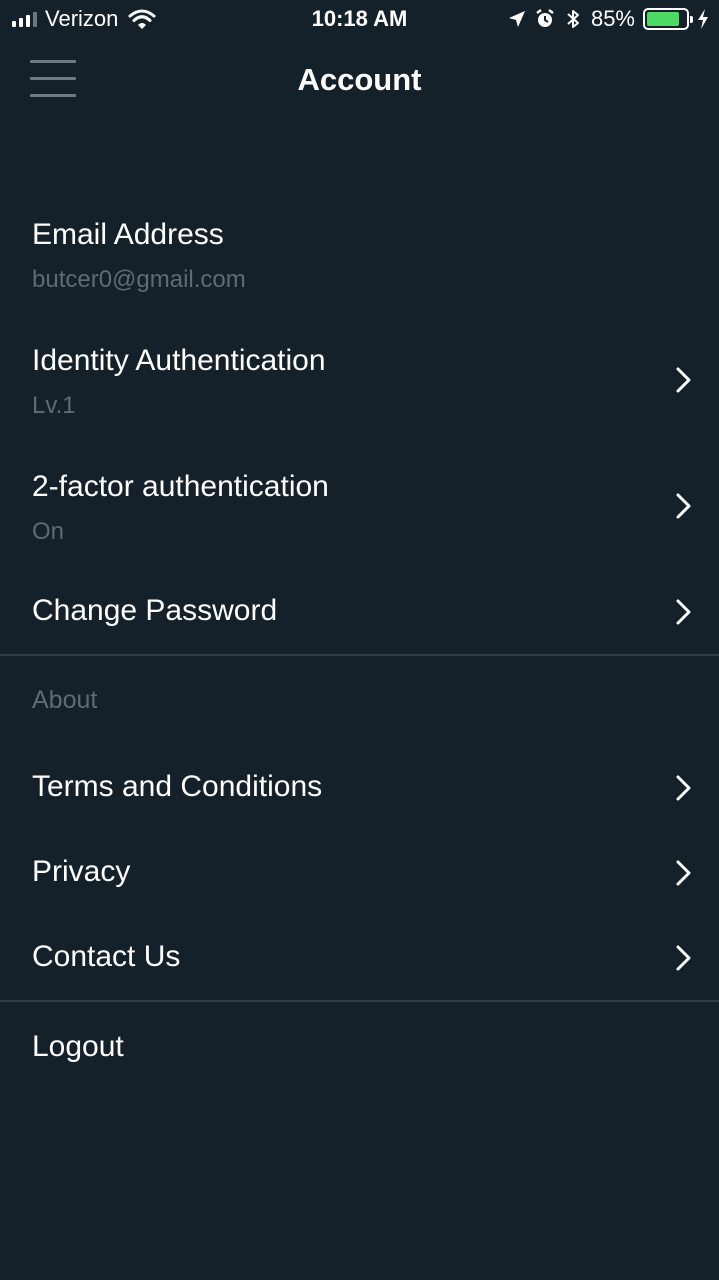 This screenshot has height=1280, width=719. What do you see at coordinates (139, 279) in the screenshot?
I see `email-address-value: butcer0@gmail.com` at bounding box center [139, 279].